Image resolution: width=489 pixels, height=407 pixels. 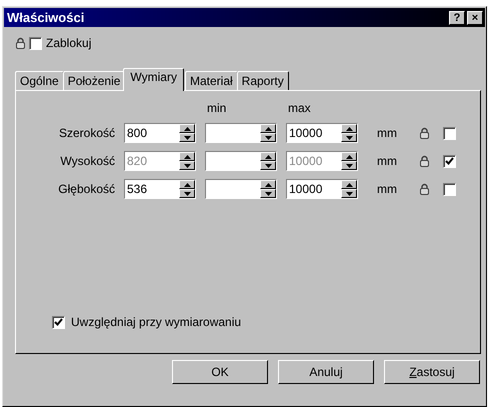 What do you see at coordinates (160, 189) in the screenshot?
I see `value-spinbox: 536` at bounding box center [160, 189].